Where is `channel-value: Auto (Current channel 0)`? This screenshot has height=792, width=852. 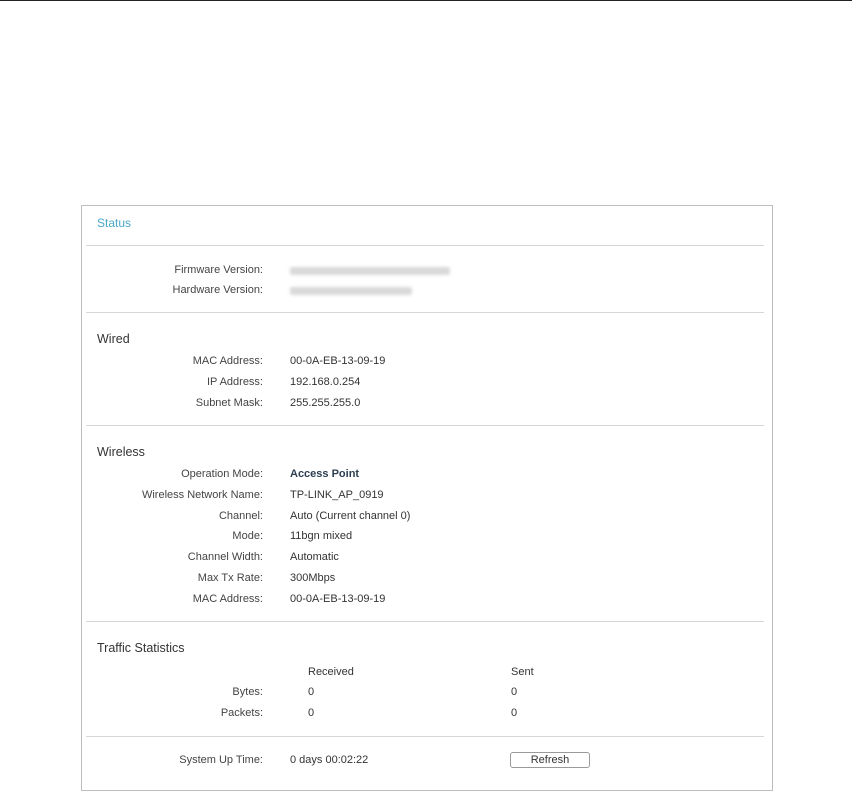
channel-value: Auto (Current channel 0) is located at coordinates (350, 516).